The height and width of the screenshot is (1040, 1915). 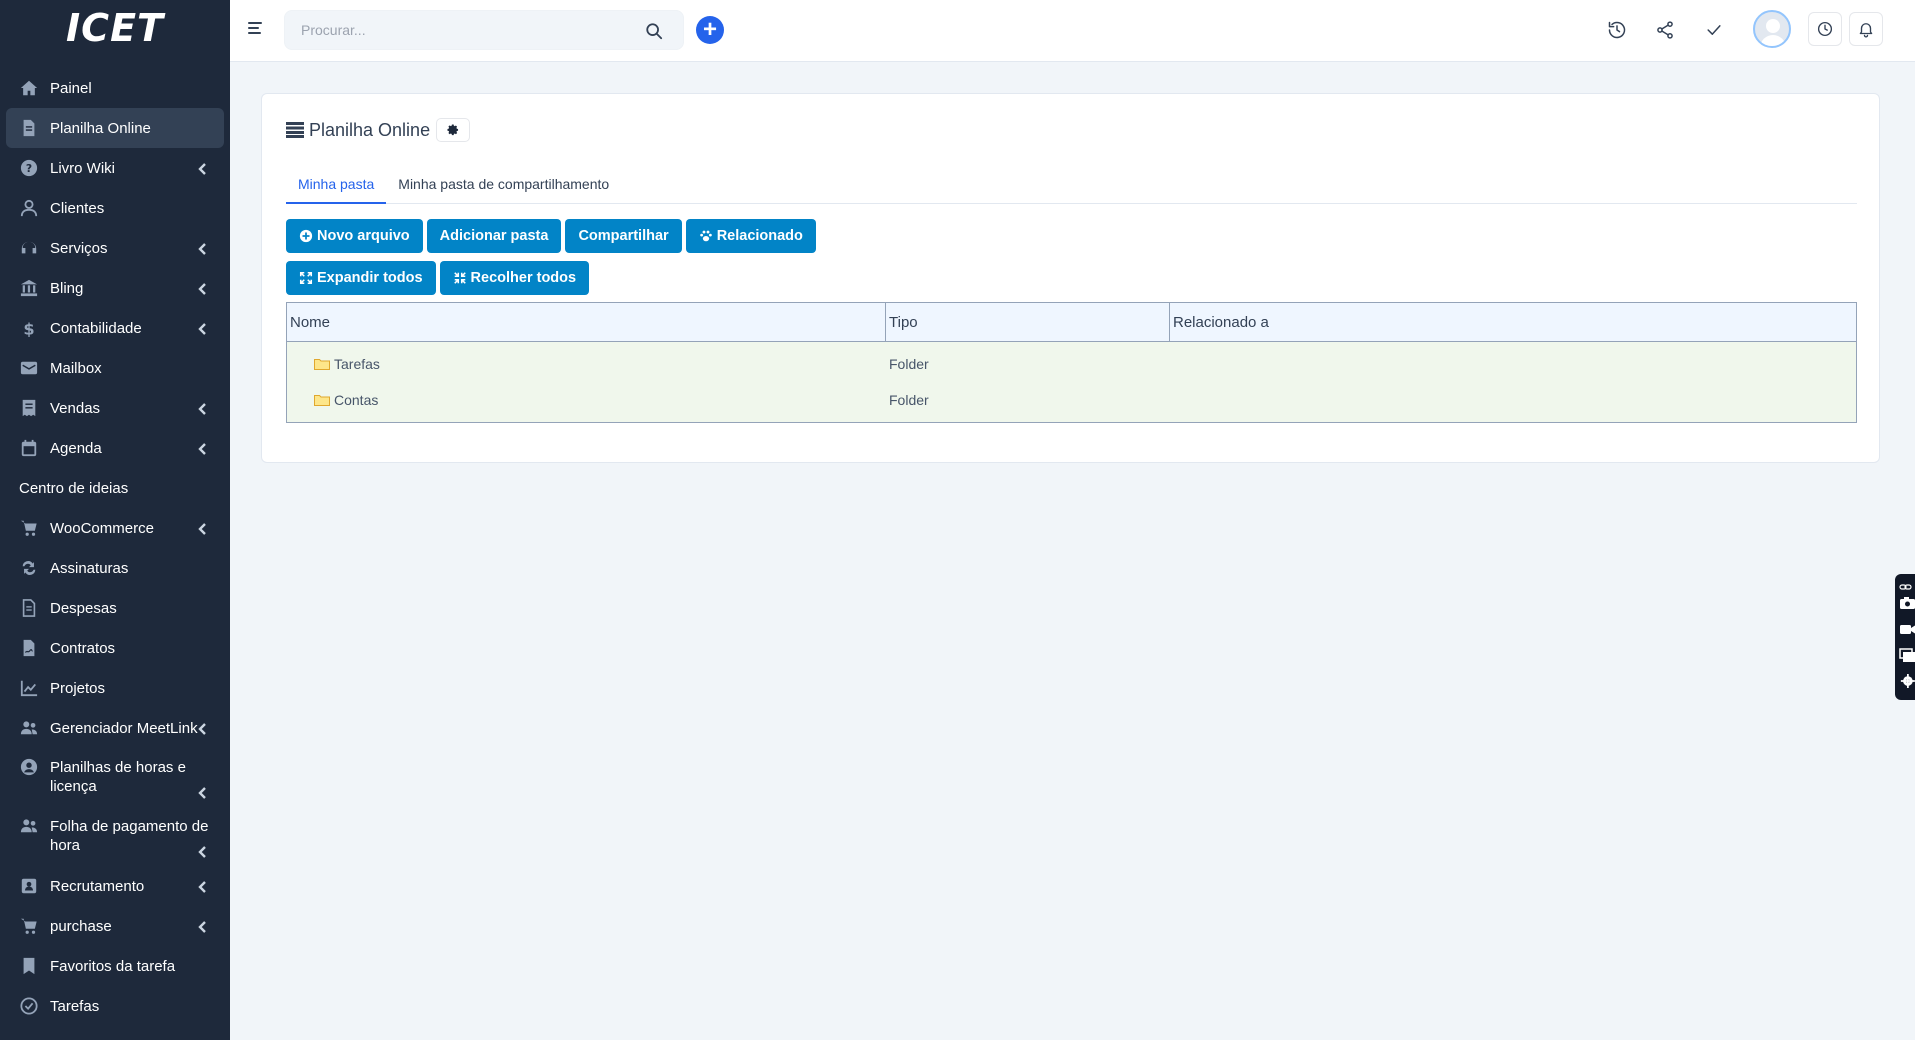 I want to click on user-avatar, so click(x=1772, y=29).